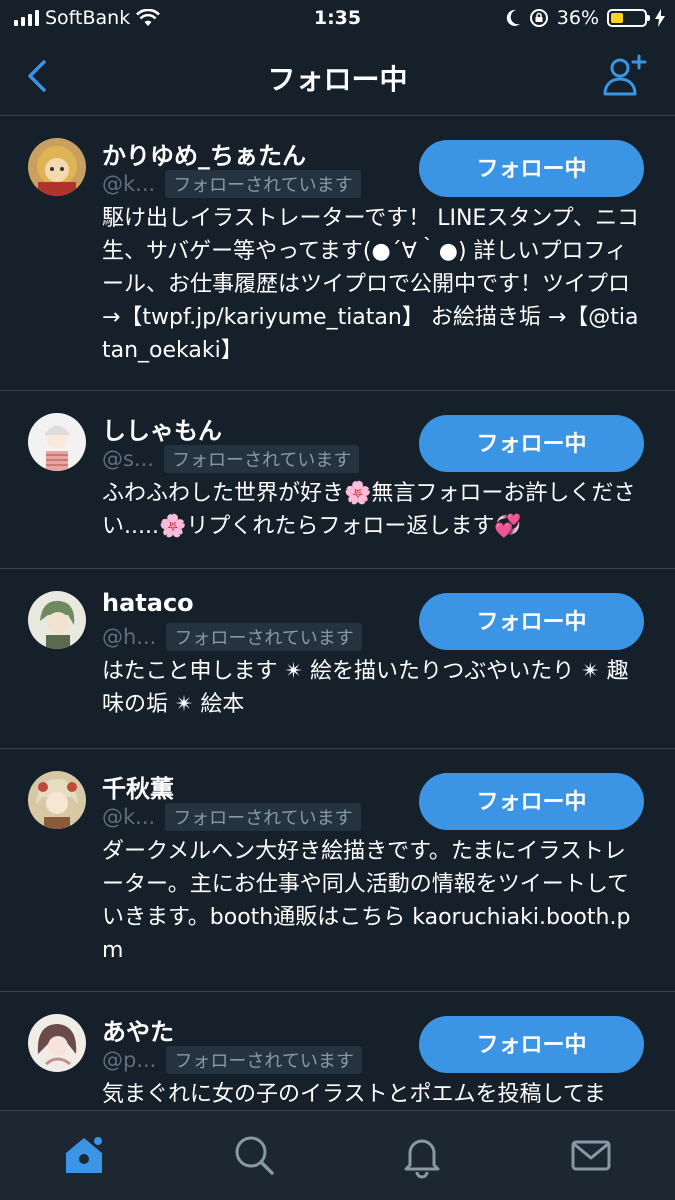 This screenshot has width=675, height=1200. What do you see at coordinates (660, 18) in the screenshot?
I see `charging-icon` at bounding box center [660, 18].